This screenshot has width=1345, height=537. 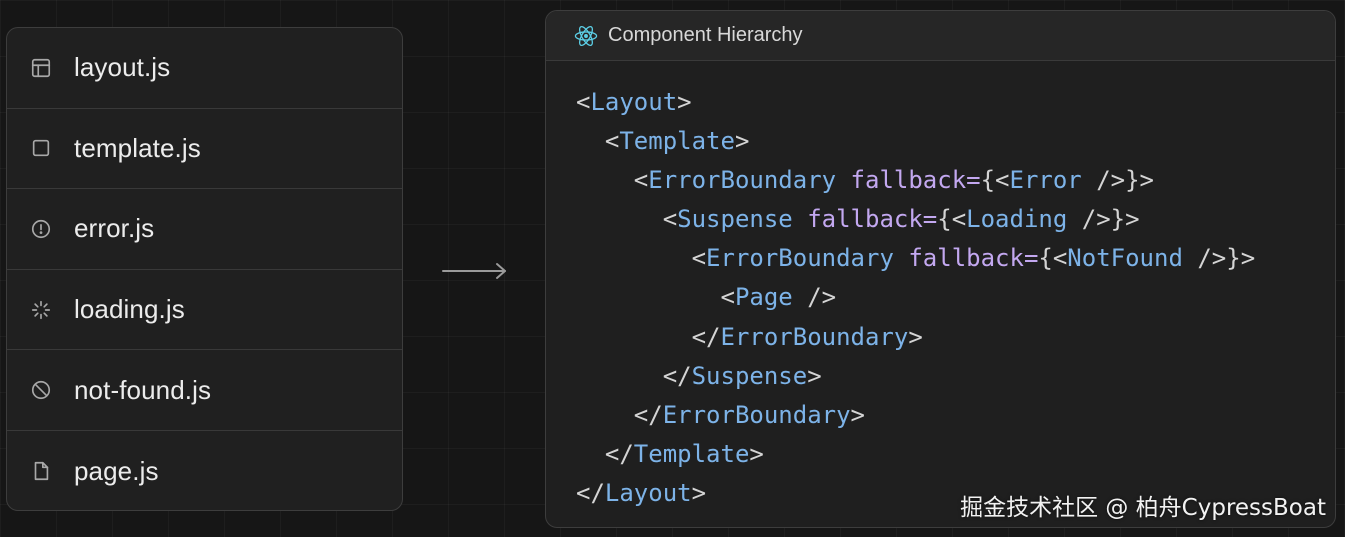 What do you see at coordinates (1125, 258) in the screenshot?
I see `code-token-tag: NotFound` at bounding box center [1125, 258].